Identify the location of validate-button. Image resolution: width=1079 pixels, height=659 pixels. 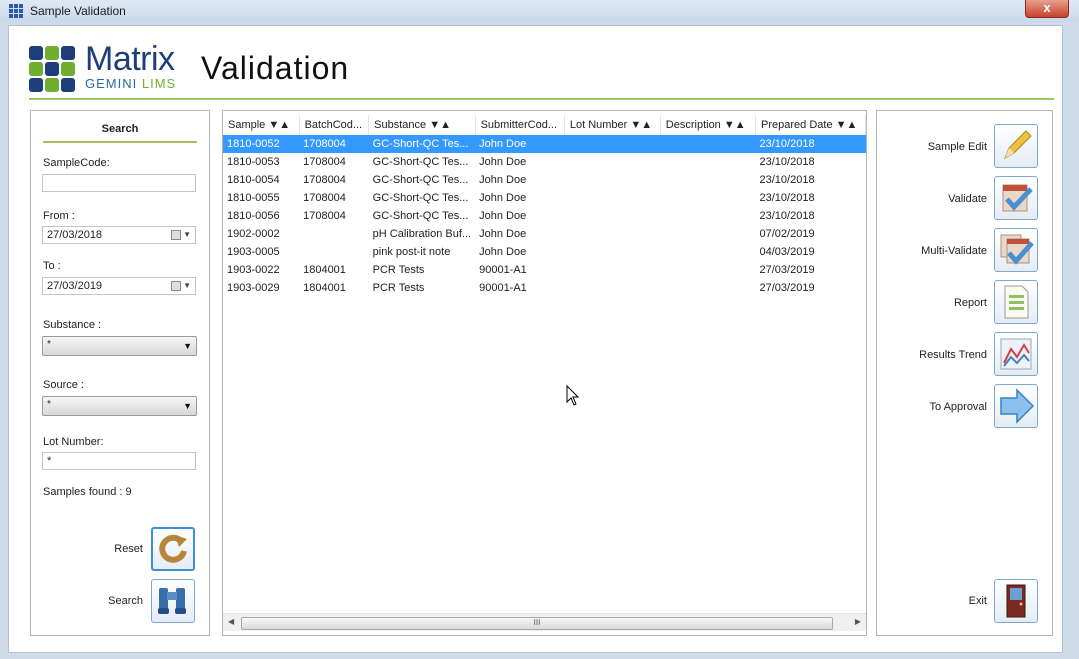
(1016, 198).